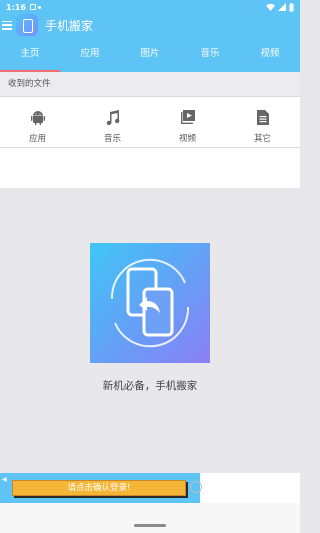 The width and height of the screenshot is (320, 533). I want to click on circle-icon, so click(196, 487).